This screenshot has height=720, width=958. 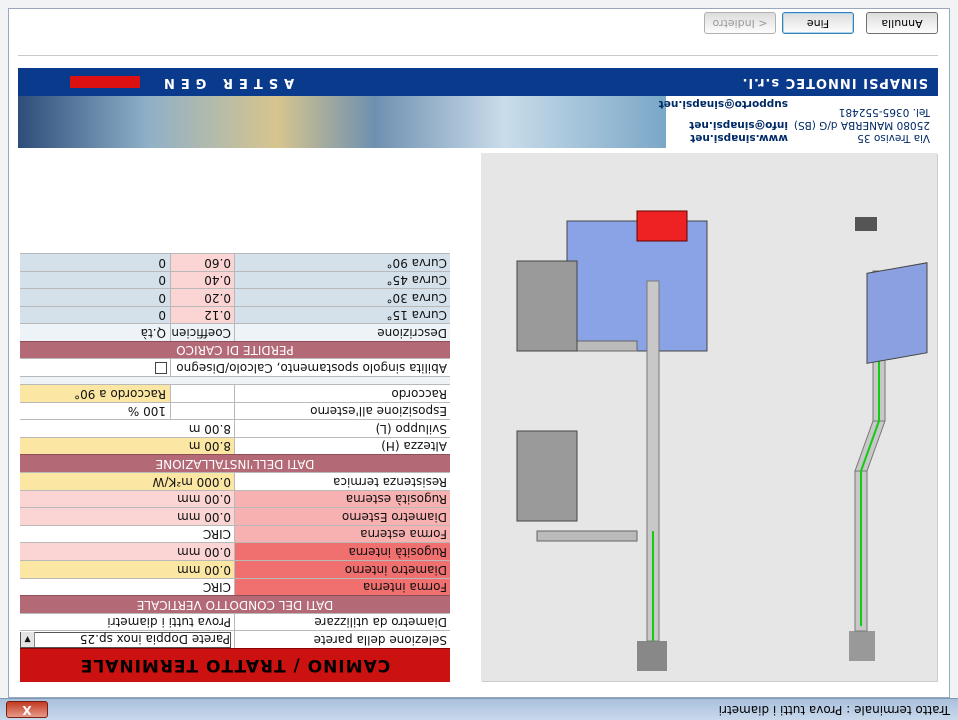 What do you see at coordinates (478, 82) in the screenshot?
I see `banner-bar: SINAPSI INNOTEC s.r.l. ASTER GEN` at bounding box center [478, 82].